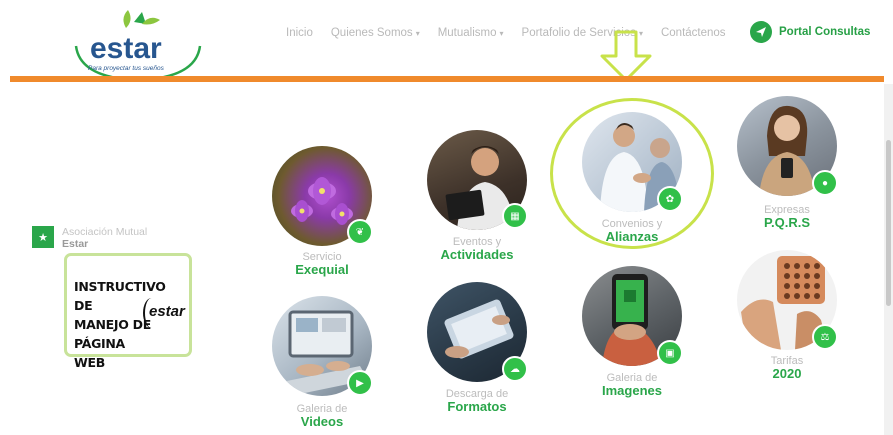 The height and width of the screenshot is (435, 893). Describe the element at coordinates (787, 368) in the screenshot. I see `service-tarifas: Tarifas 2020` at that location.